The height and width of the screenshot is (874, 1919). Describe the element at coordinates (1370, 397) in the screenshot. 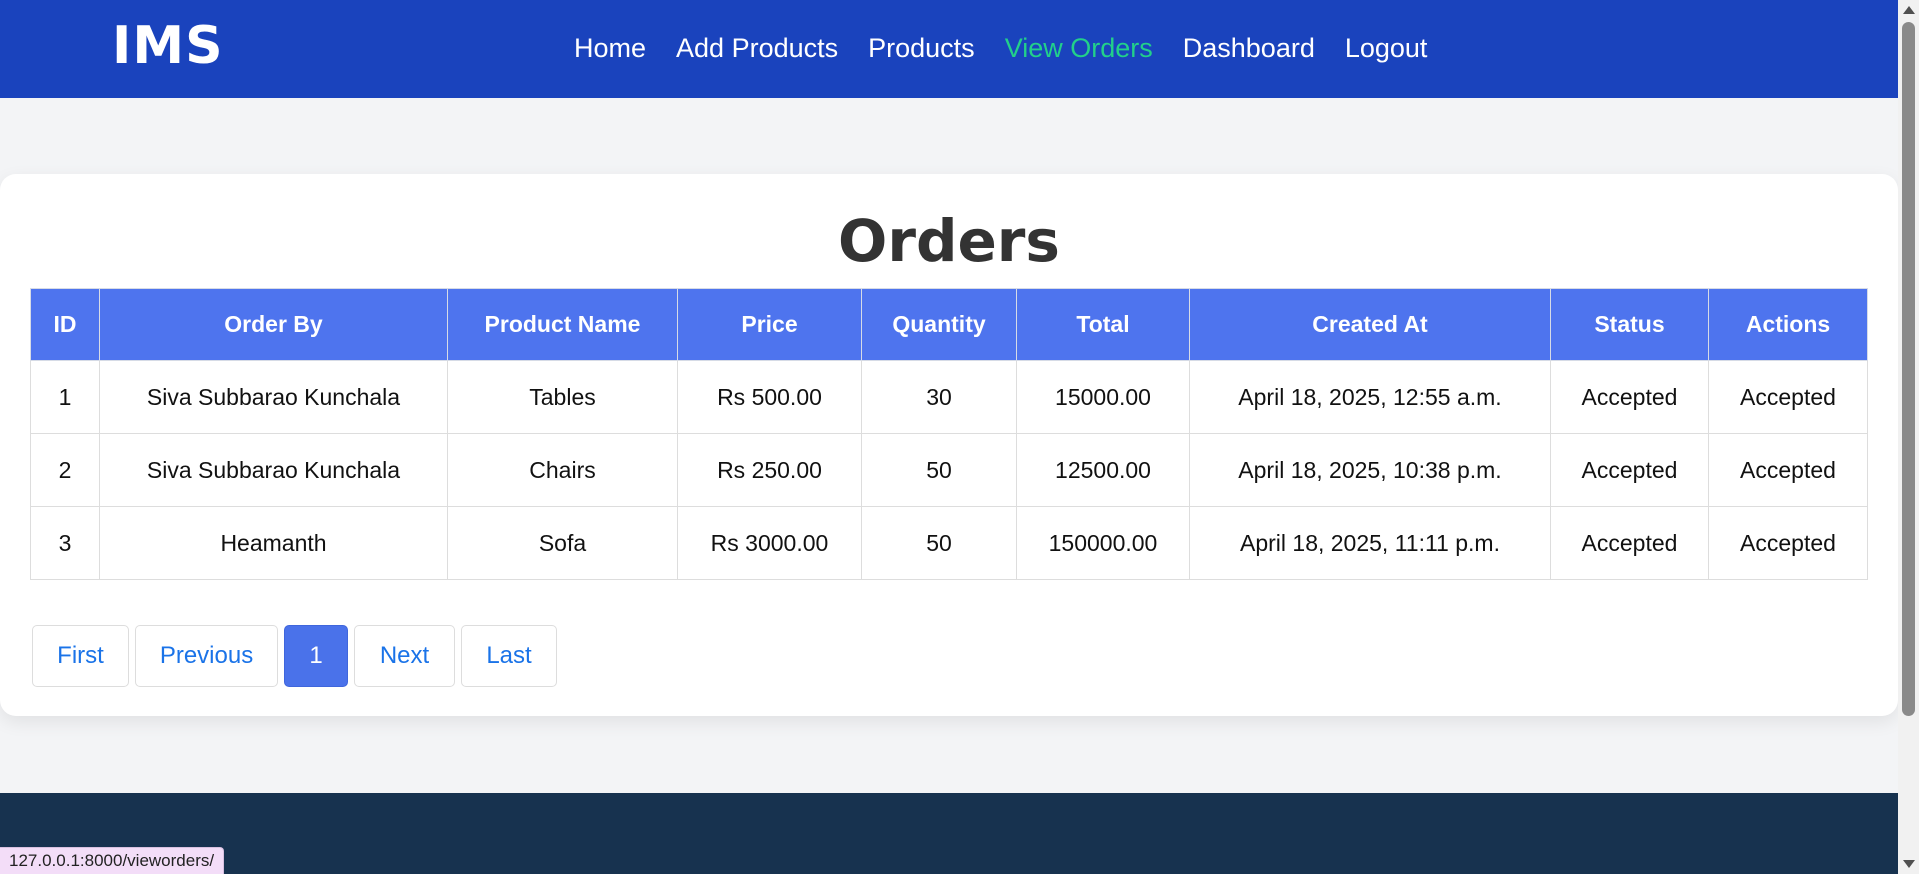

I see `cell-created-at: April 18, 2025, 12:55 a.m.` at that location.